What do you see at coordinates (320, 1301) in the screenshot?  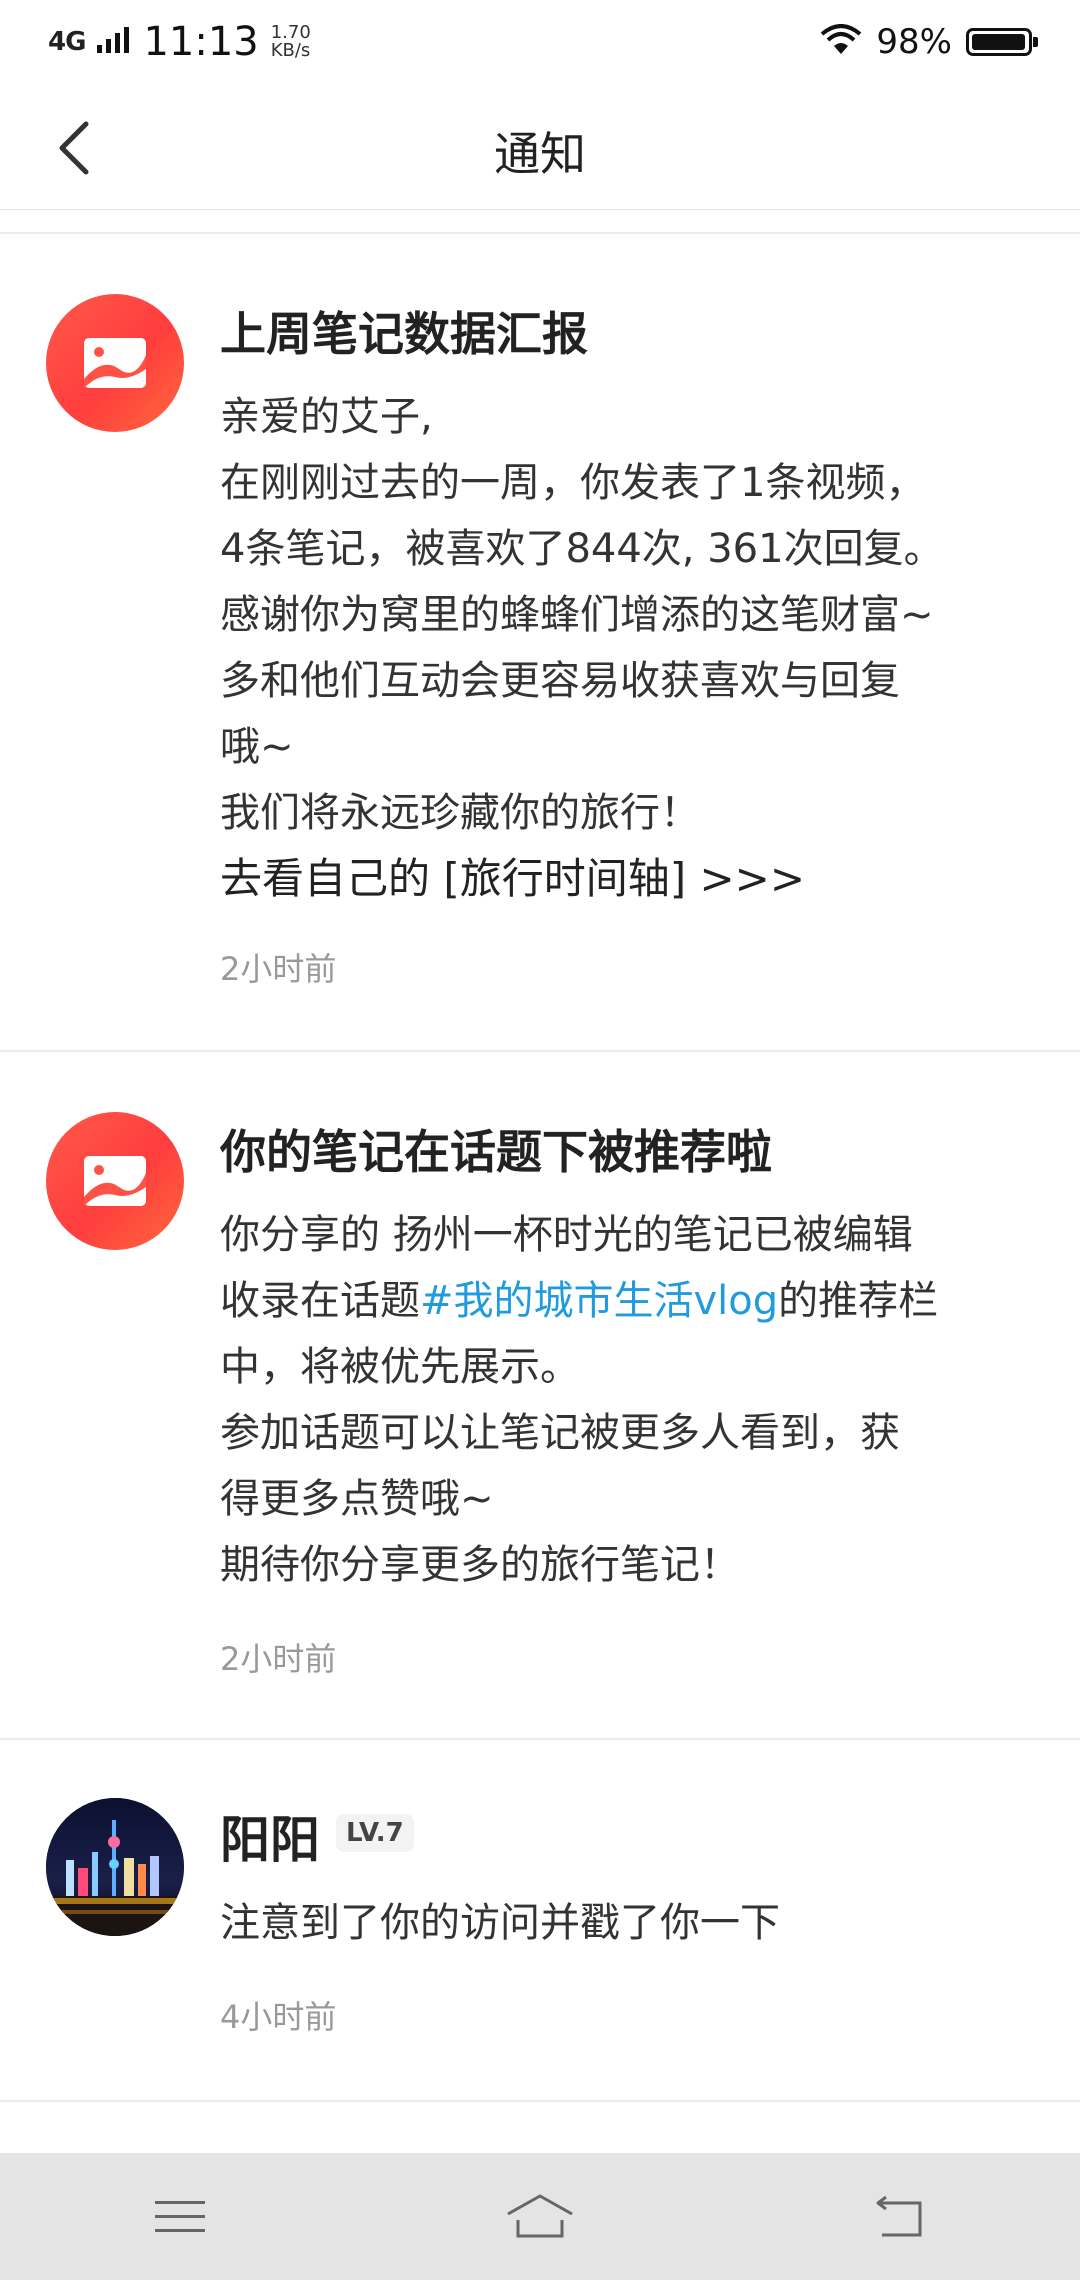 I see `body-text: 收录在话题` at bounding box center [320, 1301].